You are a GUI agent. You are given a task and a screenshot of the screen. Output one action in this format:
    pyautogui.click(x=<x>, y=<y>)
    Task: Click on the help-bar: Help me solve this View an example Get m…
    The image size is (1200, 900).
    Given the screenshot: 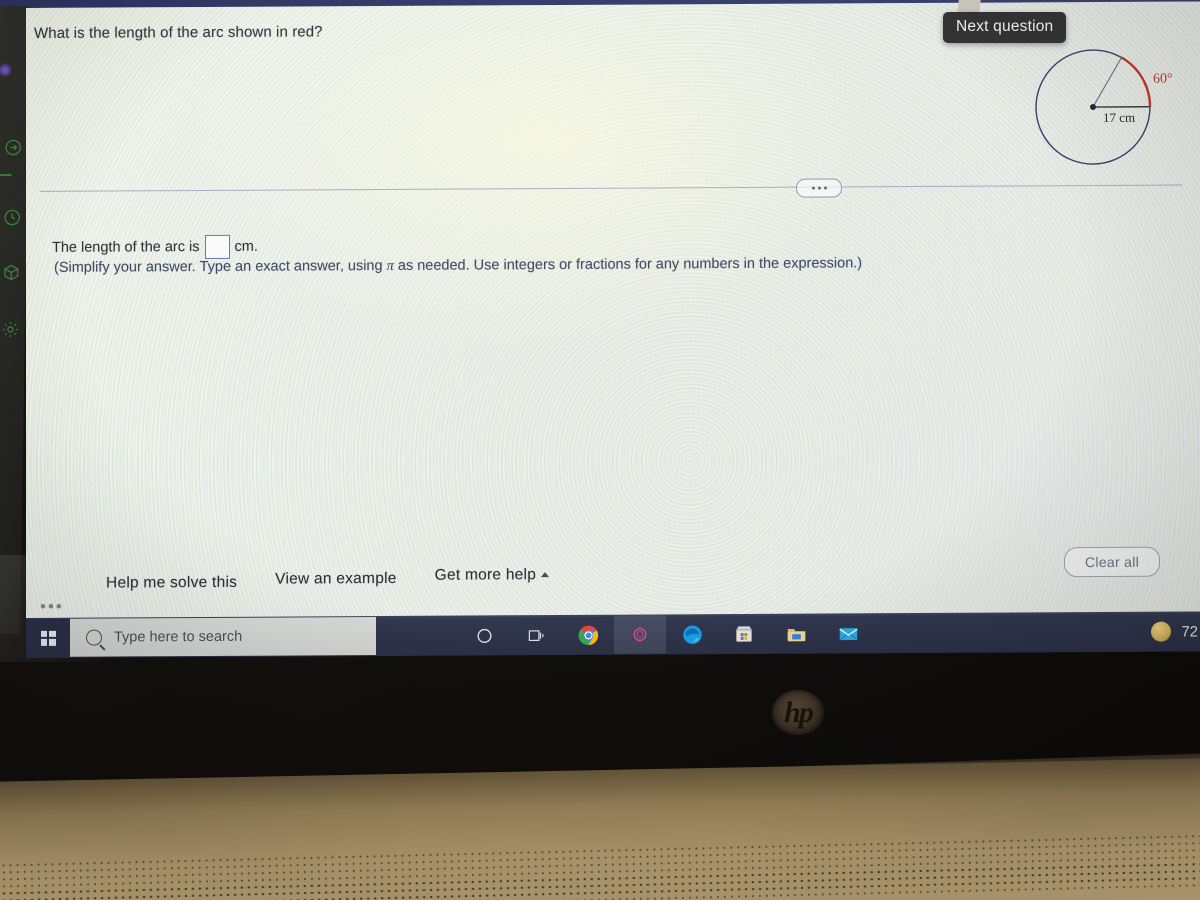 What is the action you would take?
    pyautogui.click(x=328, y=575)
    